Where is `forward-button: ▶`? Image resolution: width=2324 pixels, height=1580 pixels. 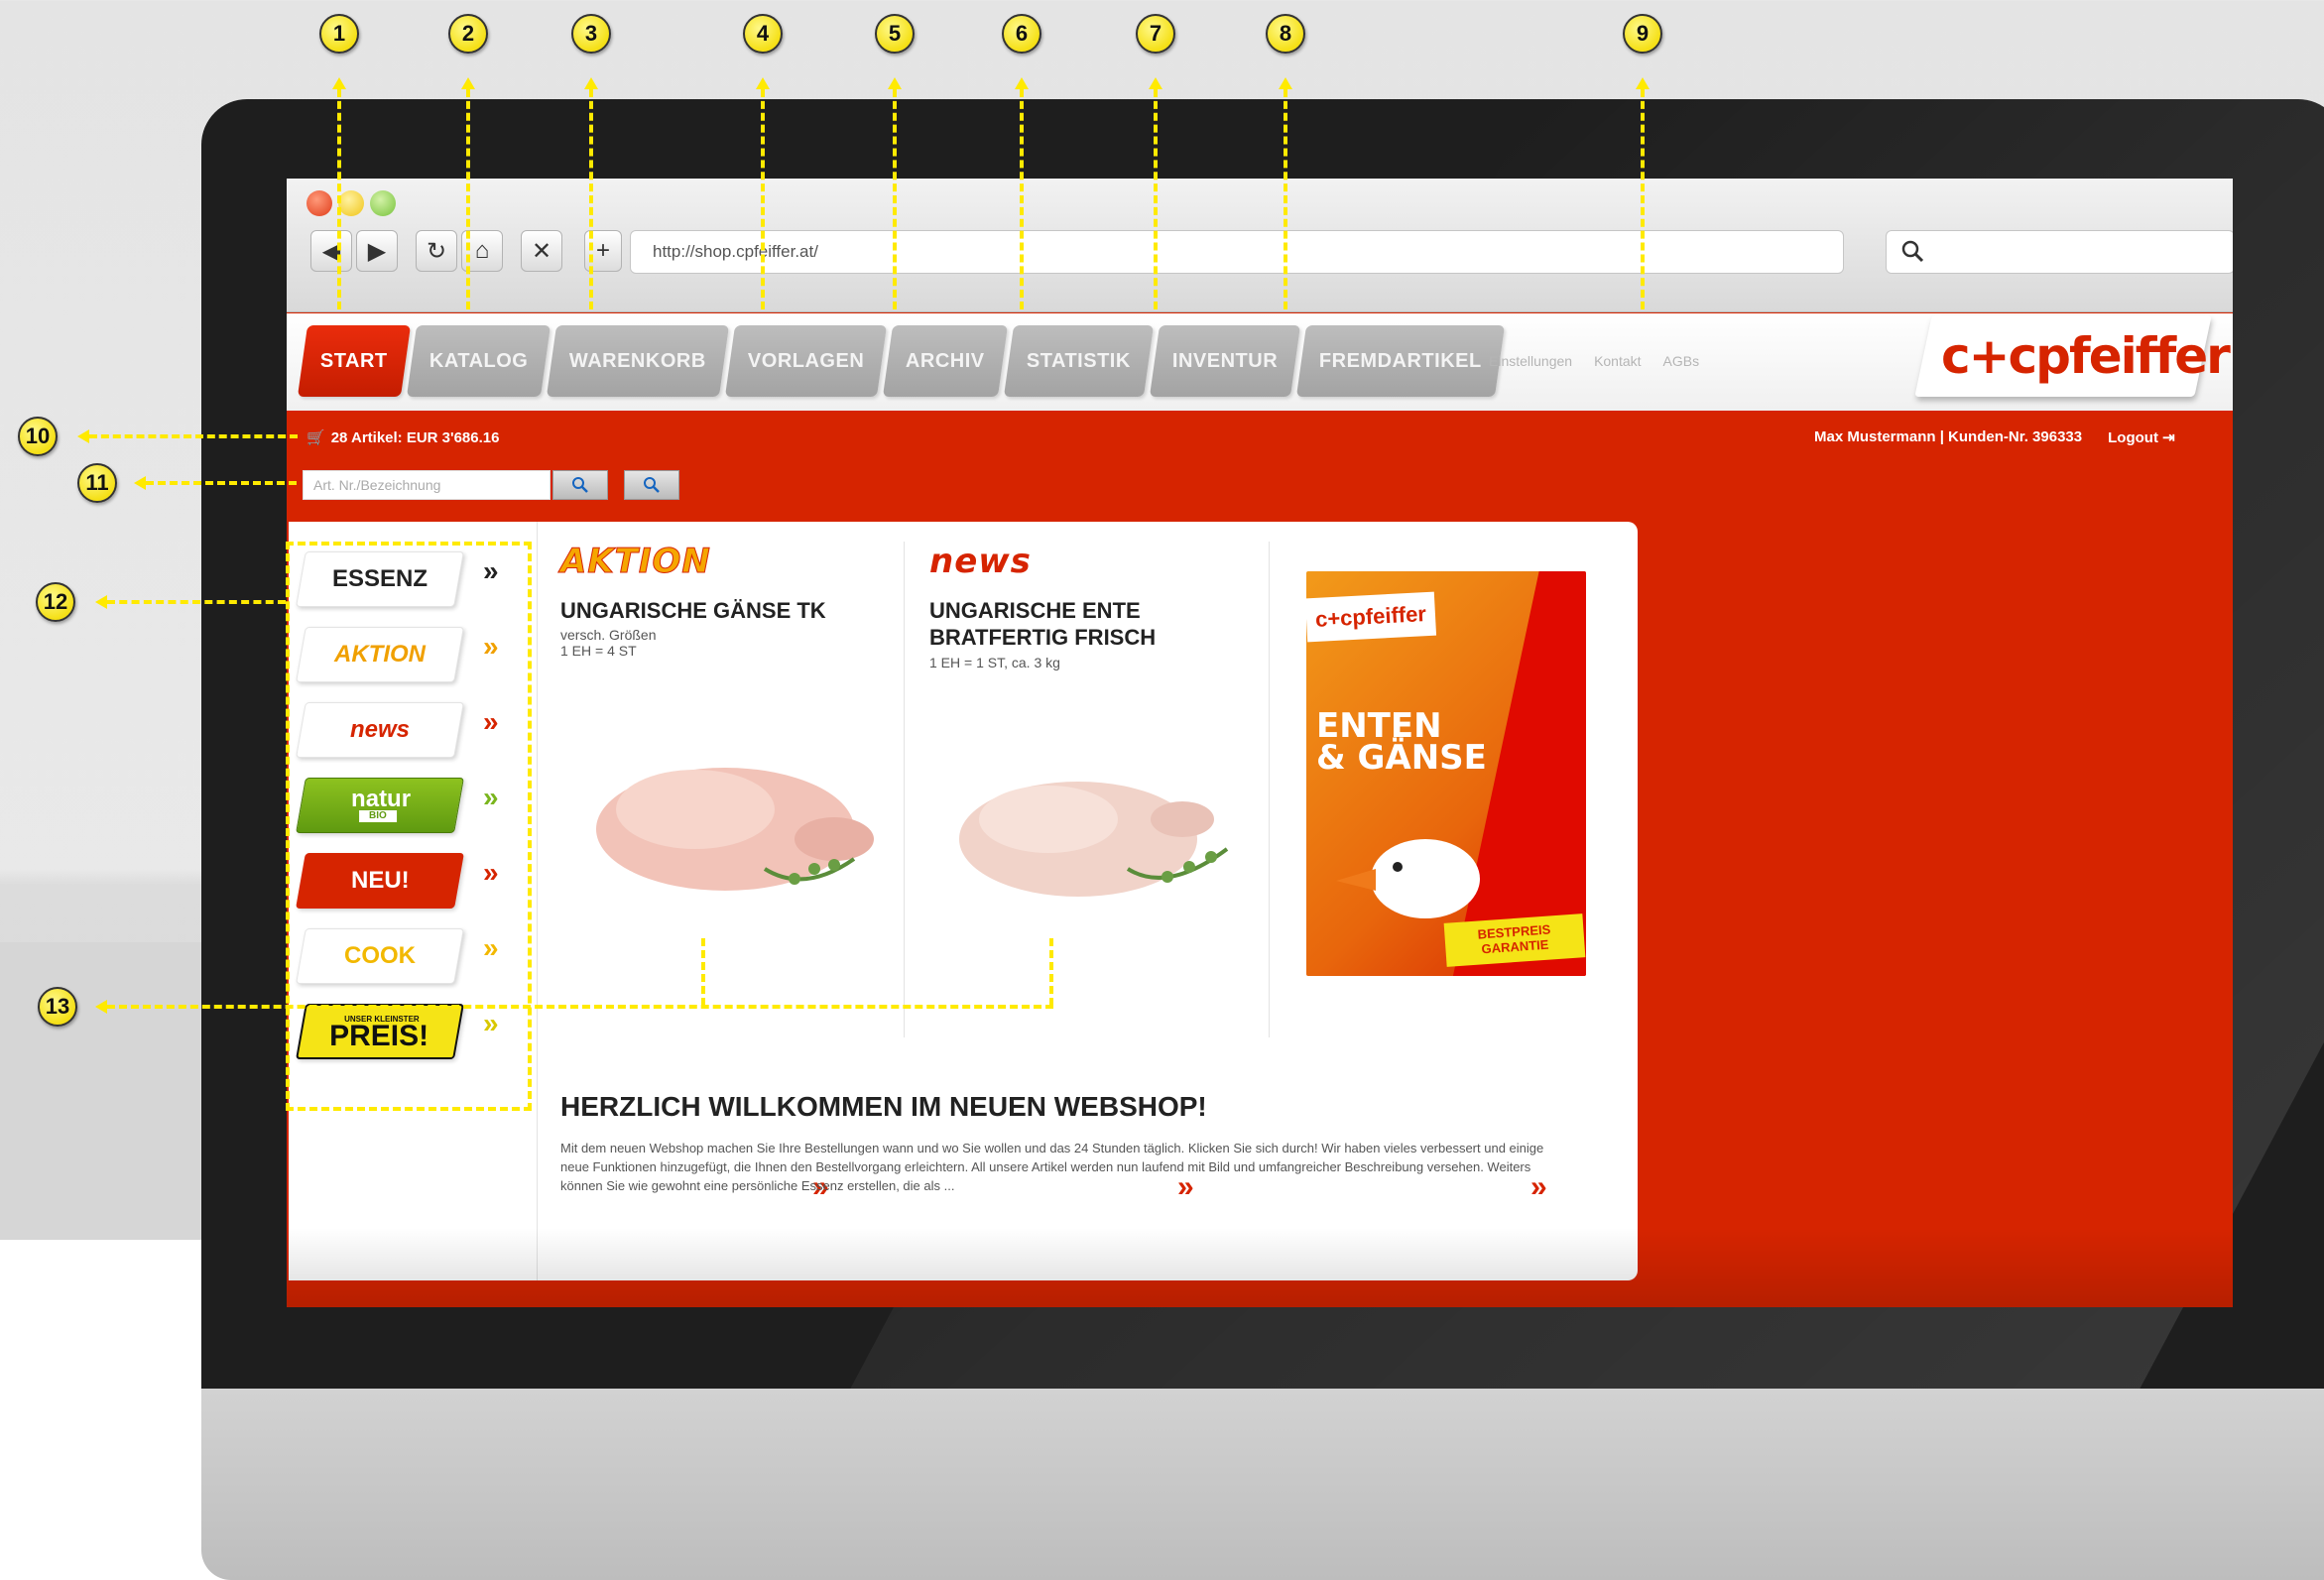
forward-button: ▶ is located at coordinates (377, 251).